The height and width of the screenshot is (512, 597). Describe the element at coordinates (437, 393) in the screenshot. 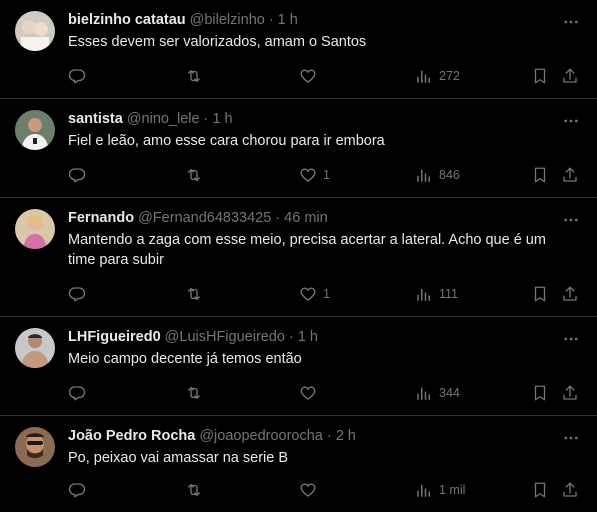

I see `views-button: 344` at that location.